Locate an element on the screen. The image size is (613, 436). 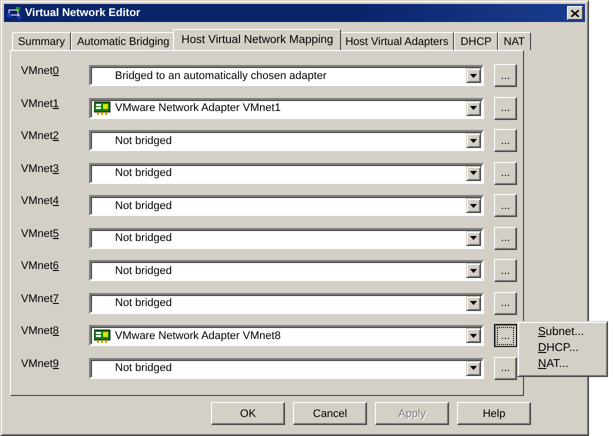
adapter-dropdown: VMware Network Adapter VMnet1 is located at coordinates (286, 108).